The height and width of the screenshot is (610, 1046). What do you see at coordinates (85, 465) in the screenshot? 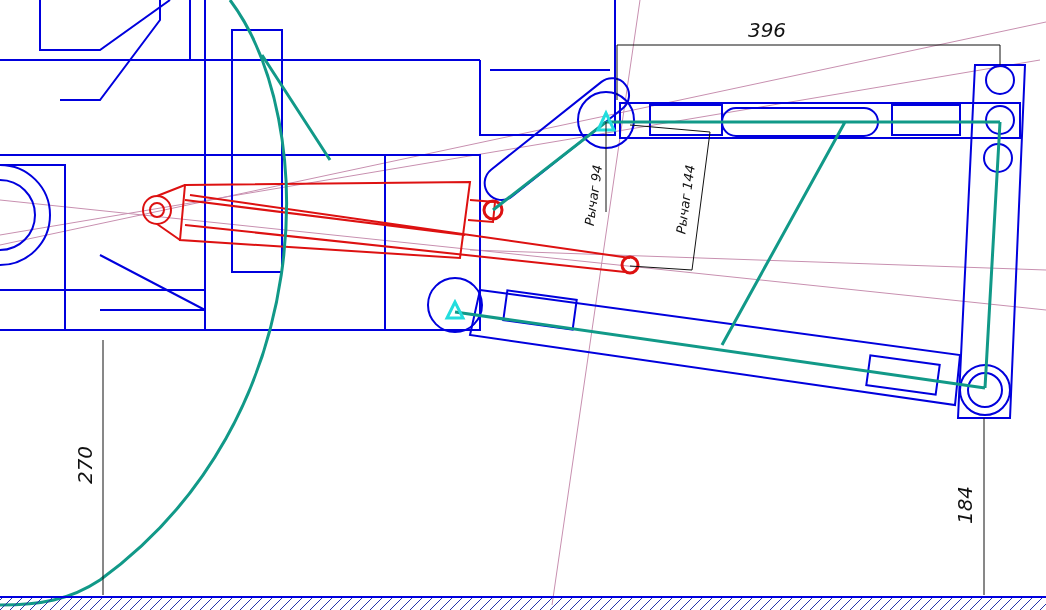
I see `dimension-label: 270` at bounding box center [85, 465].